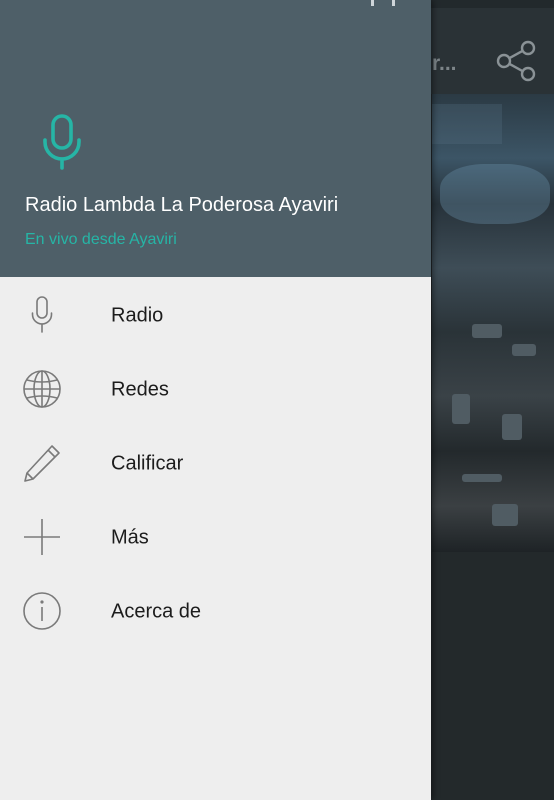  I want to click on plus-icon, so click(42, 537).